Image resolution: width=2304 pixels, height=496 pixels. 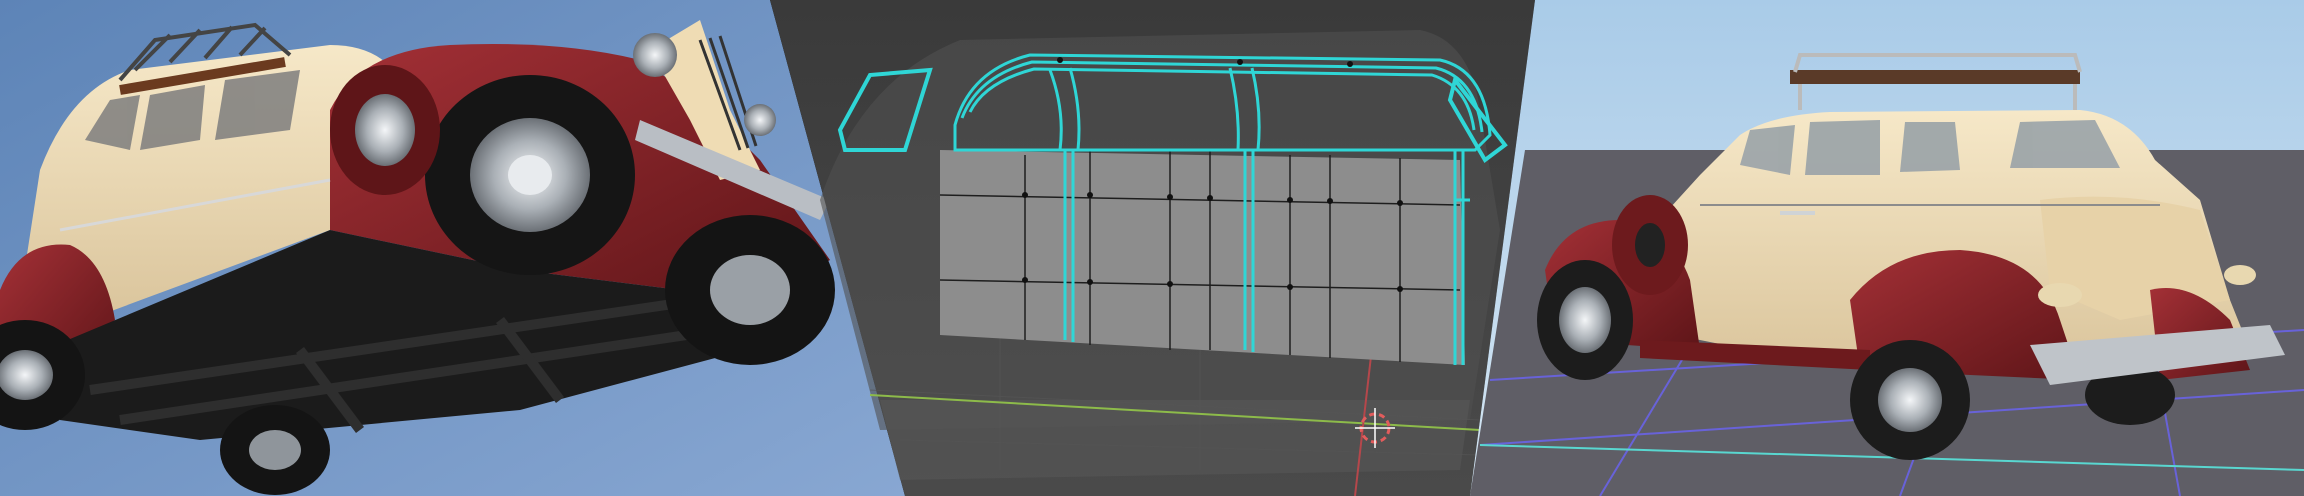 I want to click on taillight-left, so click(x=2060, y=295).